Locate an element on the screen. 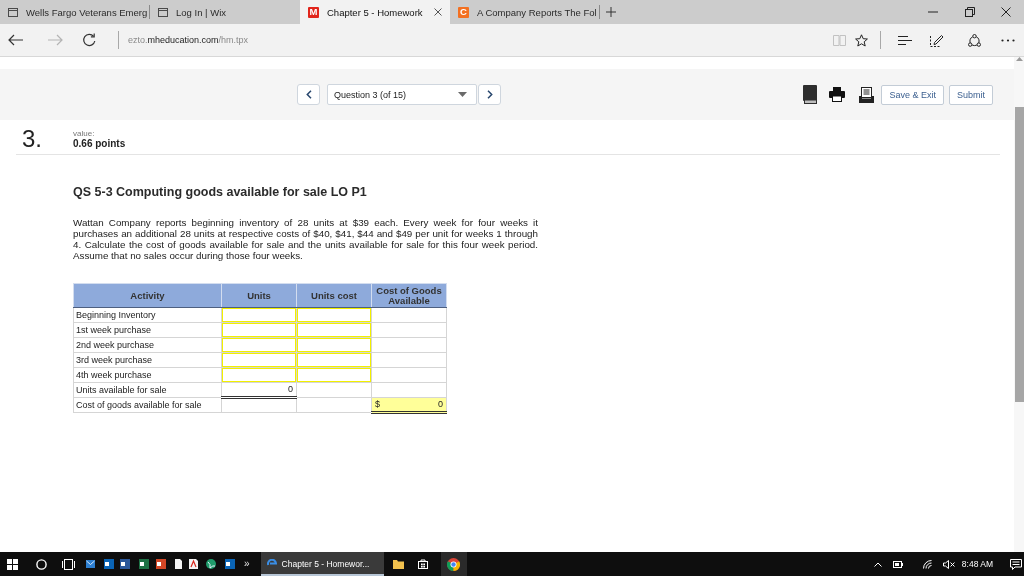 The width and height of the screenshot is (1024, 576). chevron-left-icon is located at coordinates (308, 94).